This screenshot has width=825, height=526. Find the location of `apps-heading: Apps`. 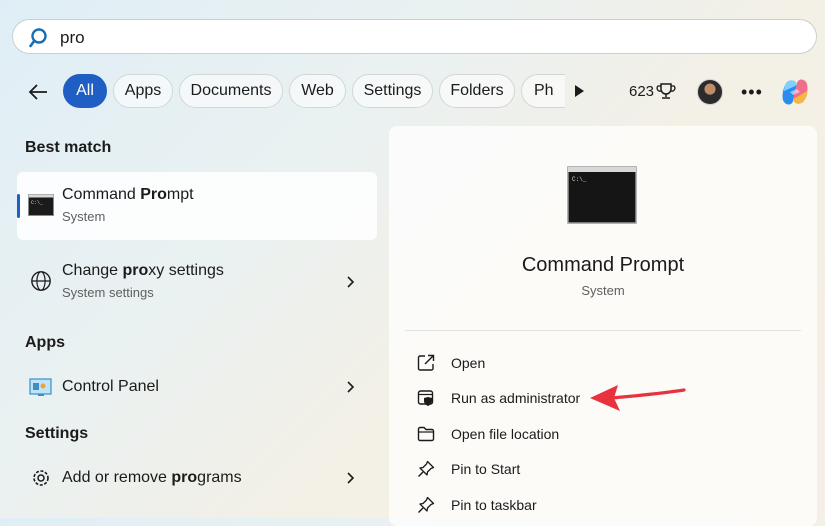

apps-heading: Apps is located at coordinates (45, 342).